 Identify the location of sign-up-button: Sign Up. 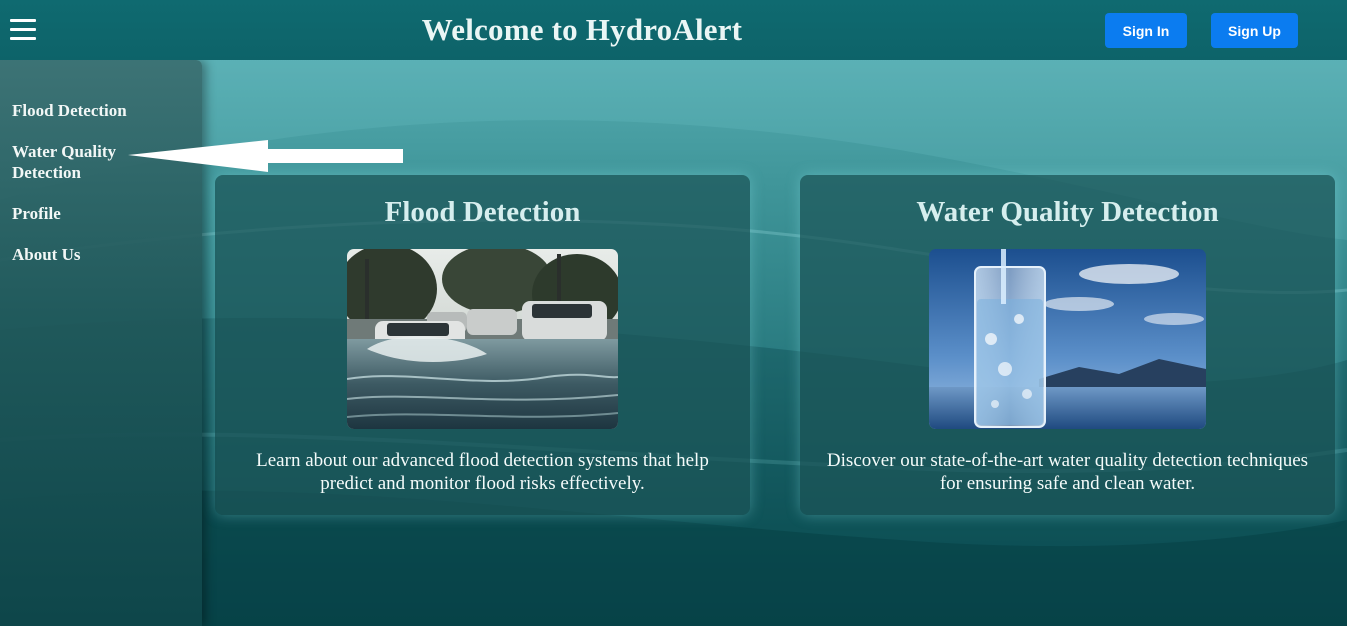
(1254, 30).